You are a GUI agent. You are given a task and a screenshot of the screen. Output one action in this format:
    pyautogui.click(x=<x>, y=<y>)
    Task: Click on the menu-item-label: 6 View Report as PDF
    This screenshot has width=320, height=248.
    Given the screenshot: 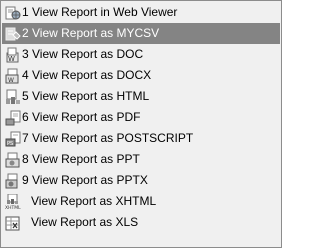 What is the action you would take?
    pyautogui.click(x=81, y=117)
    